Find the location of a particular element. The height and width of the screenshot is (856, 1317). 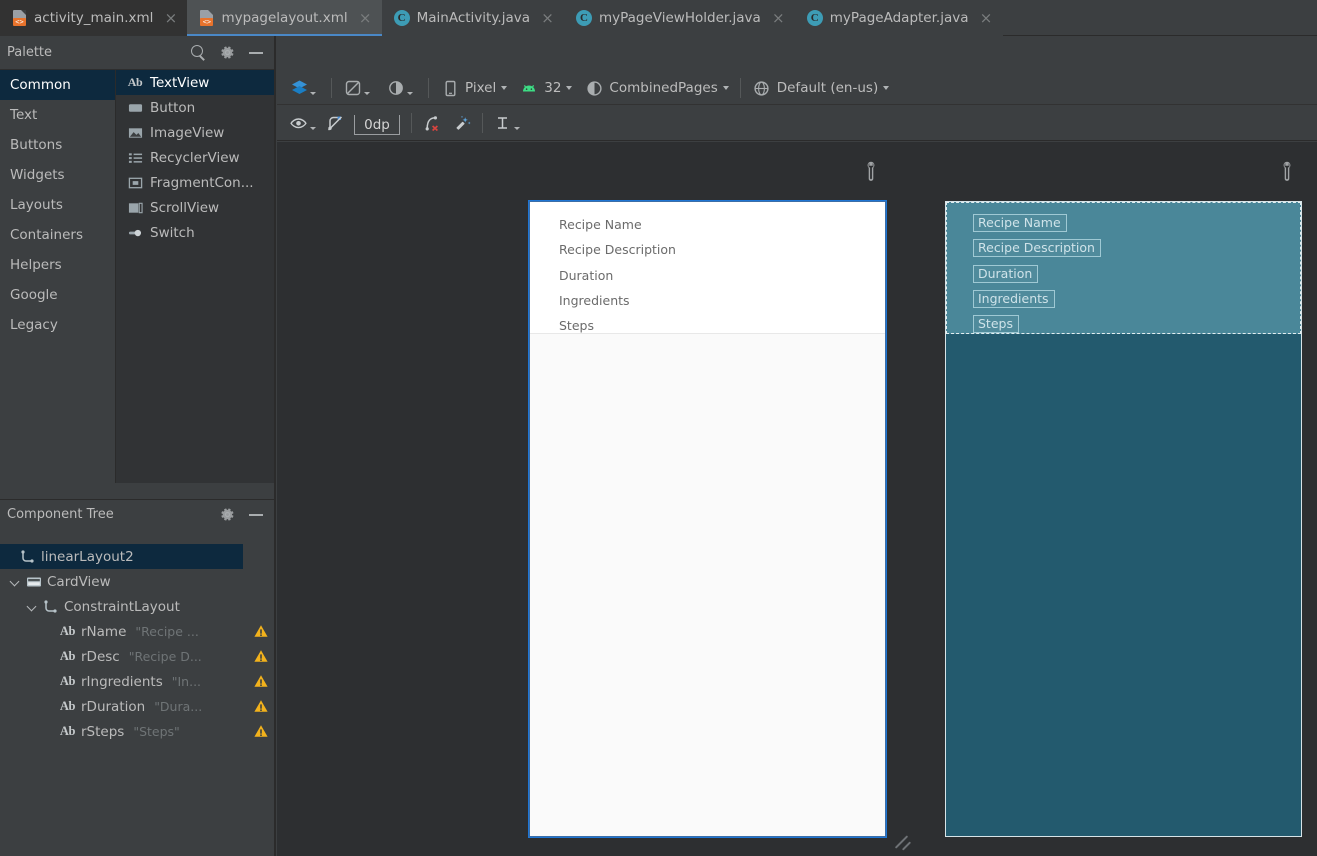

preview-label-recipe-description: Recipe Description is located at coordinates (617, 249).